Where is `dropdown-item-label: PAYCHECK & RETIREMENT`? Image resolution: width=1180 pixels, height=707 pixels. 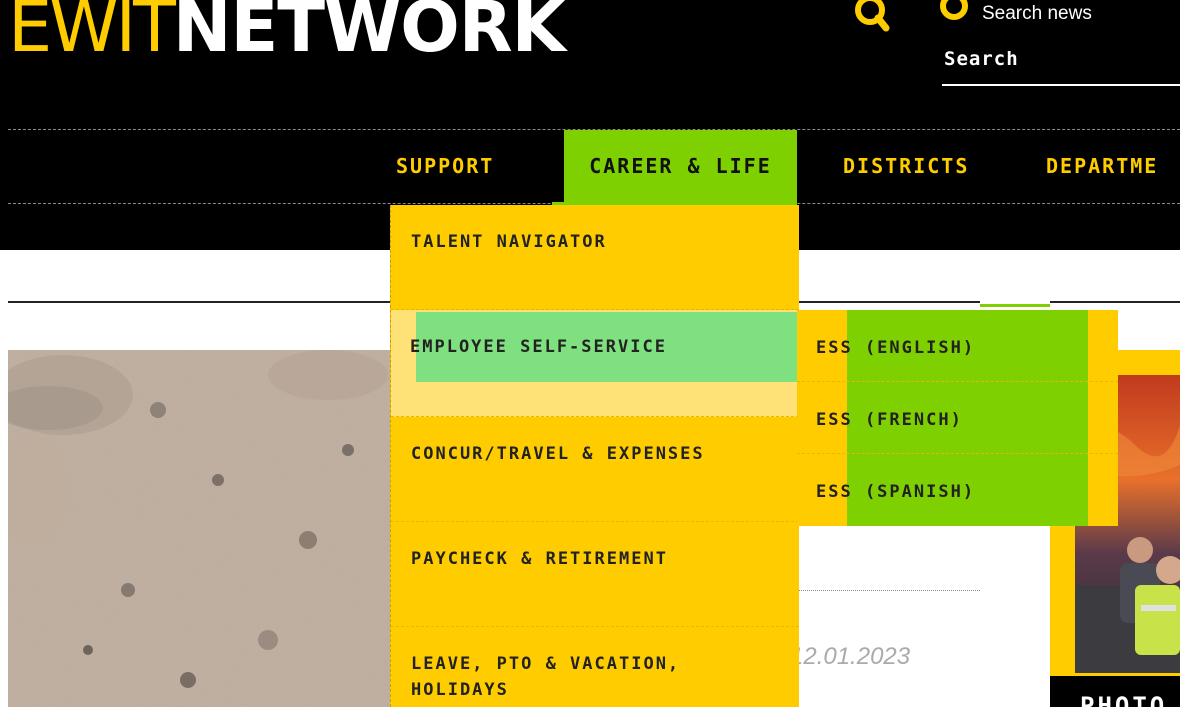
dropdown-item-label: PAYCHECK & RETIREMENT is located at coordinates (539, 559).